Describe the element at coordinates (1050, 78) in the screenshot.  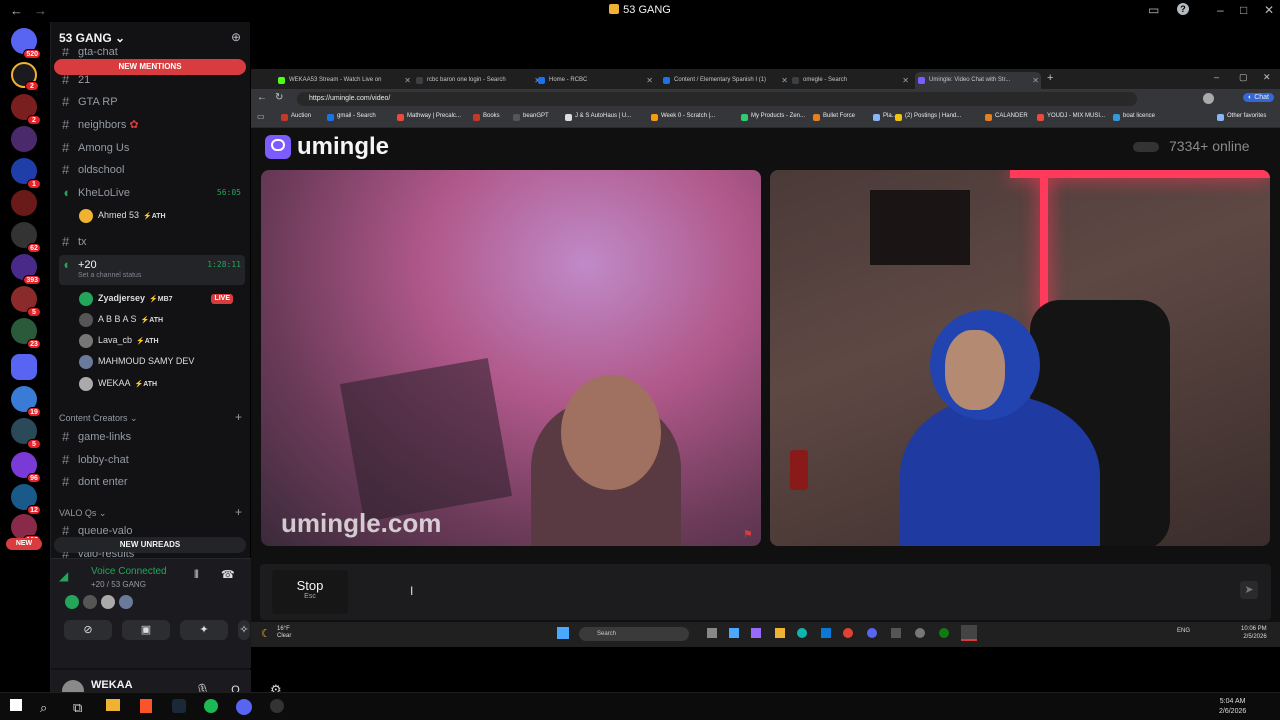
I see `new-tab-icon: +` at that location.